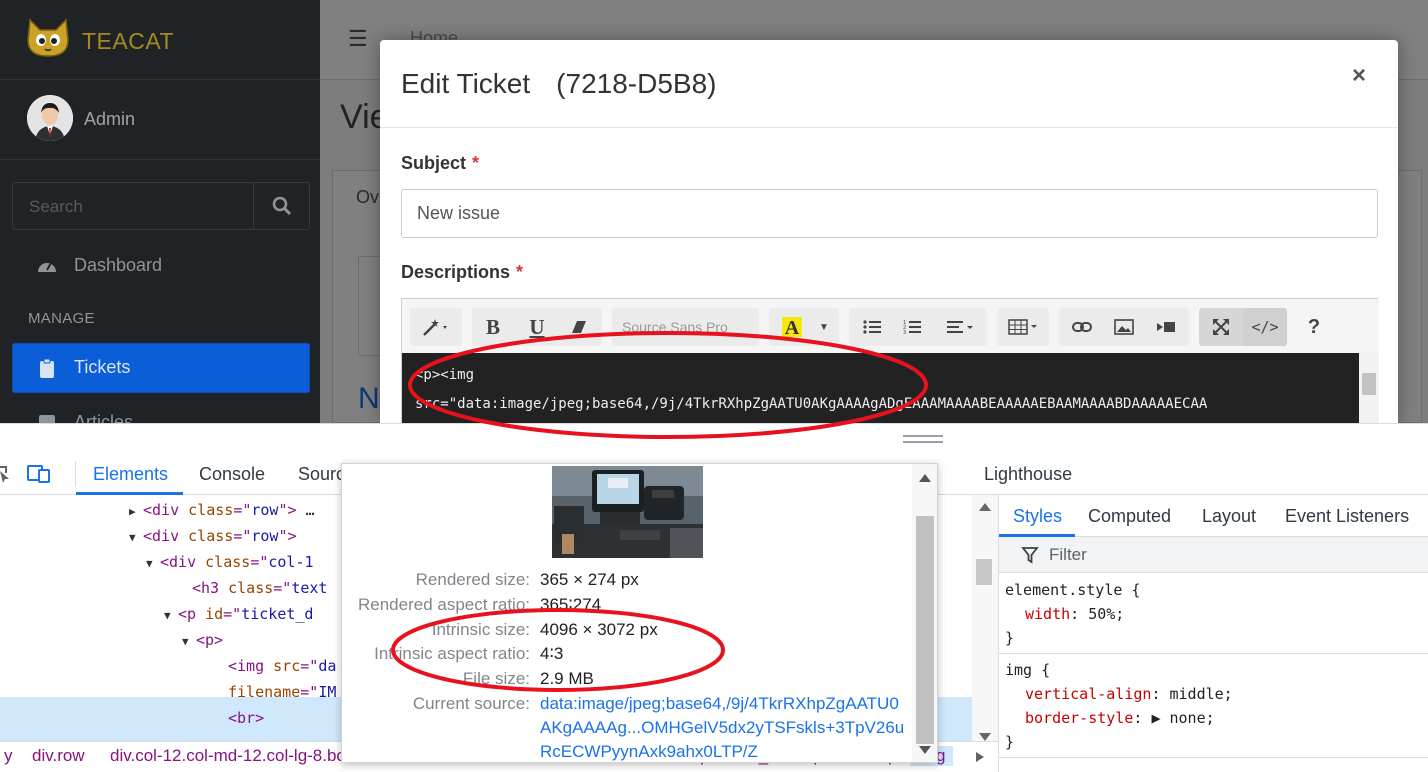 The height and width of the screenshot is (772, 1428). Describe the element at coordinates (436, 327) in the screenshot. I see `magic-wand-button` at that location.